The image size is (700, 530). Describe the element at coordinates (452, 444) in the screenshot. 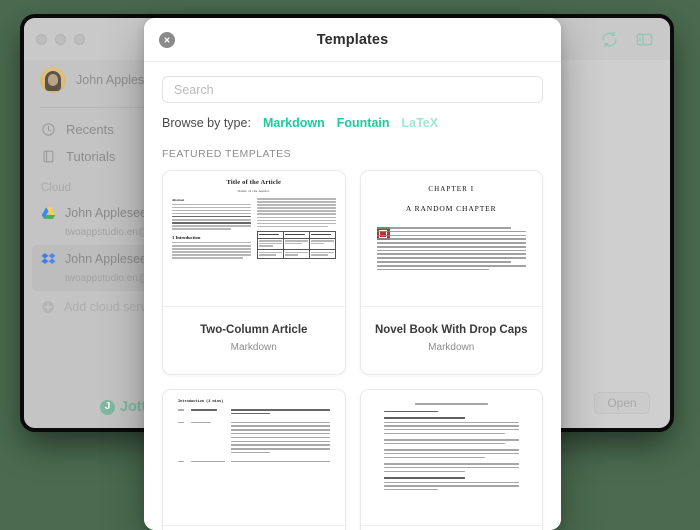

I see `preview-screenplay` at that location.